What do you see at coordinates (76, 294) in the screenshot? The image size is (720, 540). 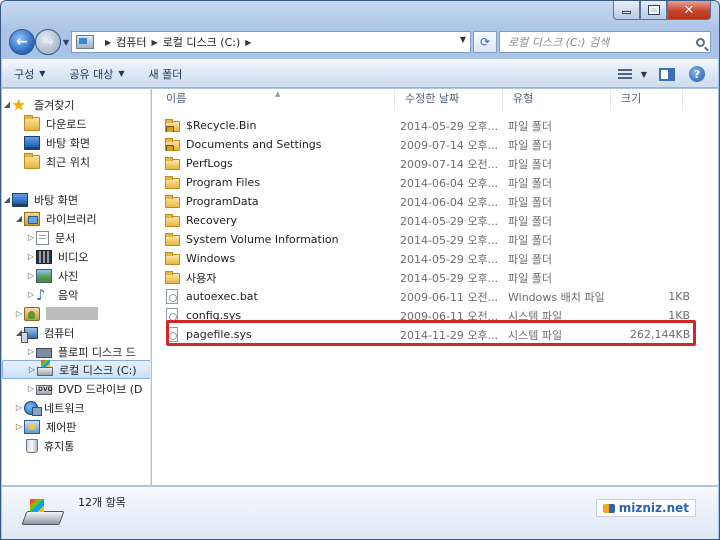 I see `nav-music: ▷ ♪ 음악` at bounding box center [76, 294].